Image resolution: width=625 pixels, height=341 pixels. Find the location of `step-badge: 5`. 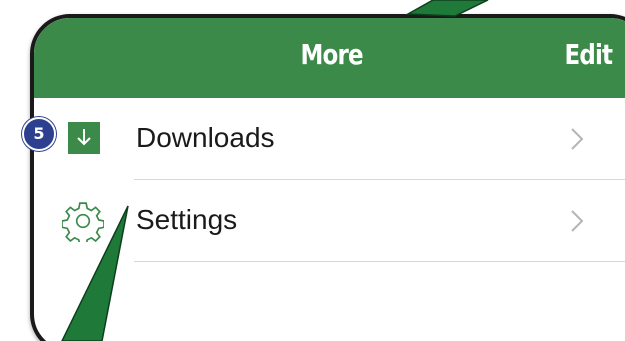

step-badge: 5 is located at coordinates (39, 134).